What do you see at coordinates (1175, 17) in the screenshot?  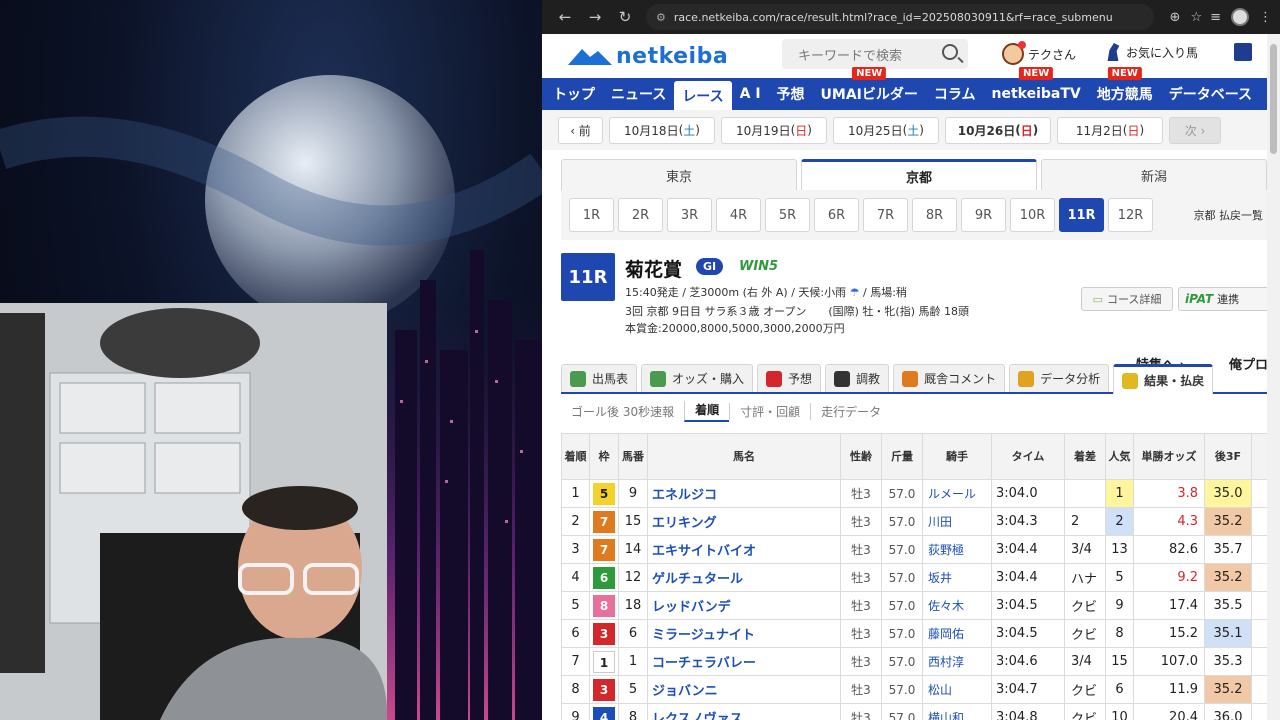 I see `zoom-icon: ⊕` at bounding box center [1175, 17].